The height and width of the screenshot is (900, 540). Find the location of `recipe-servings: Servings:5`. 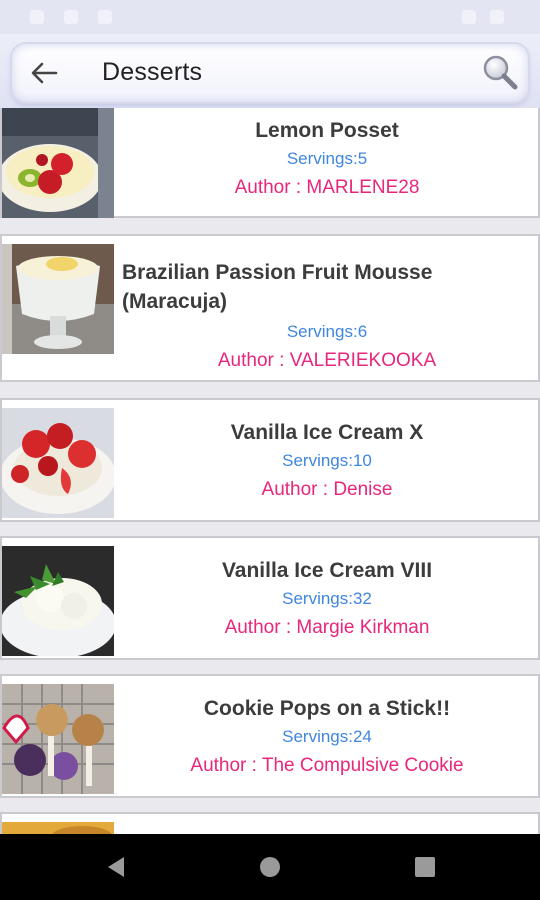

recipe-servings: Servings:5 is located at coordinates (327, 158).